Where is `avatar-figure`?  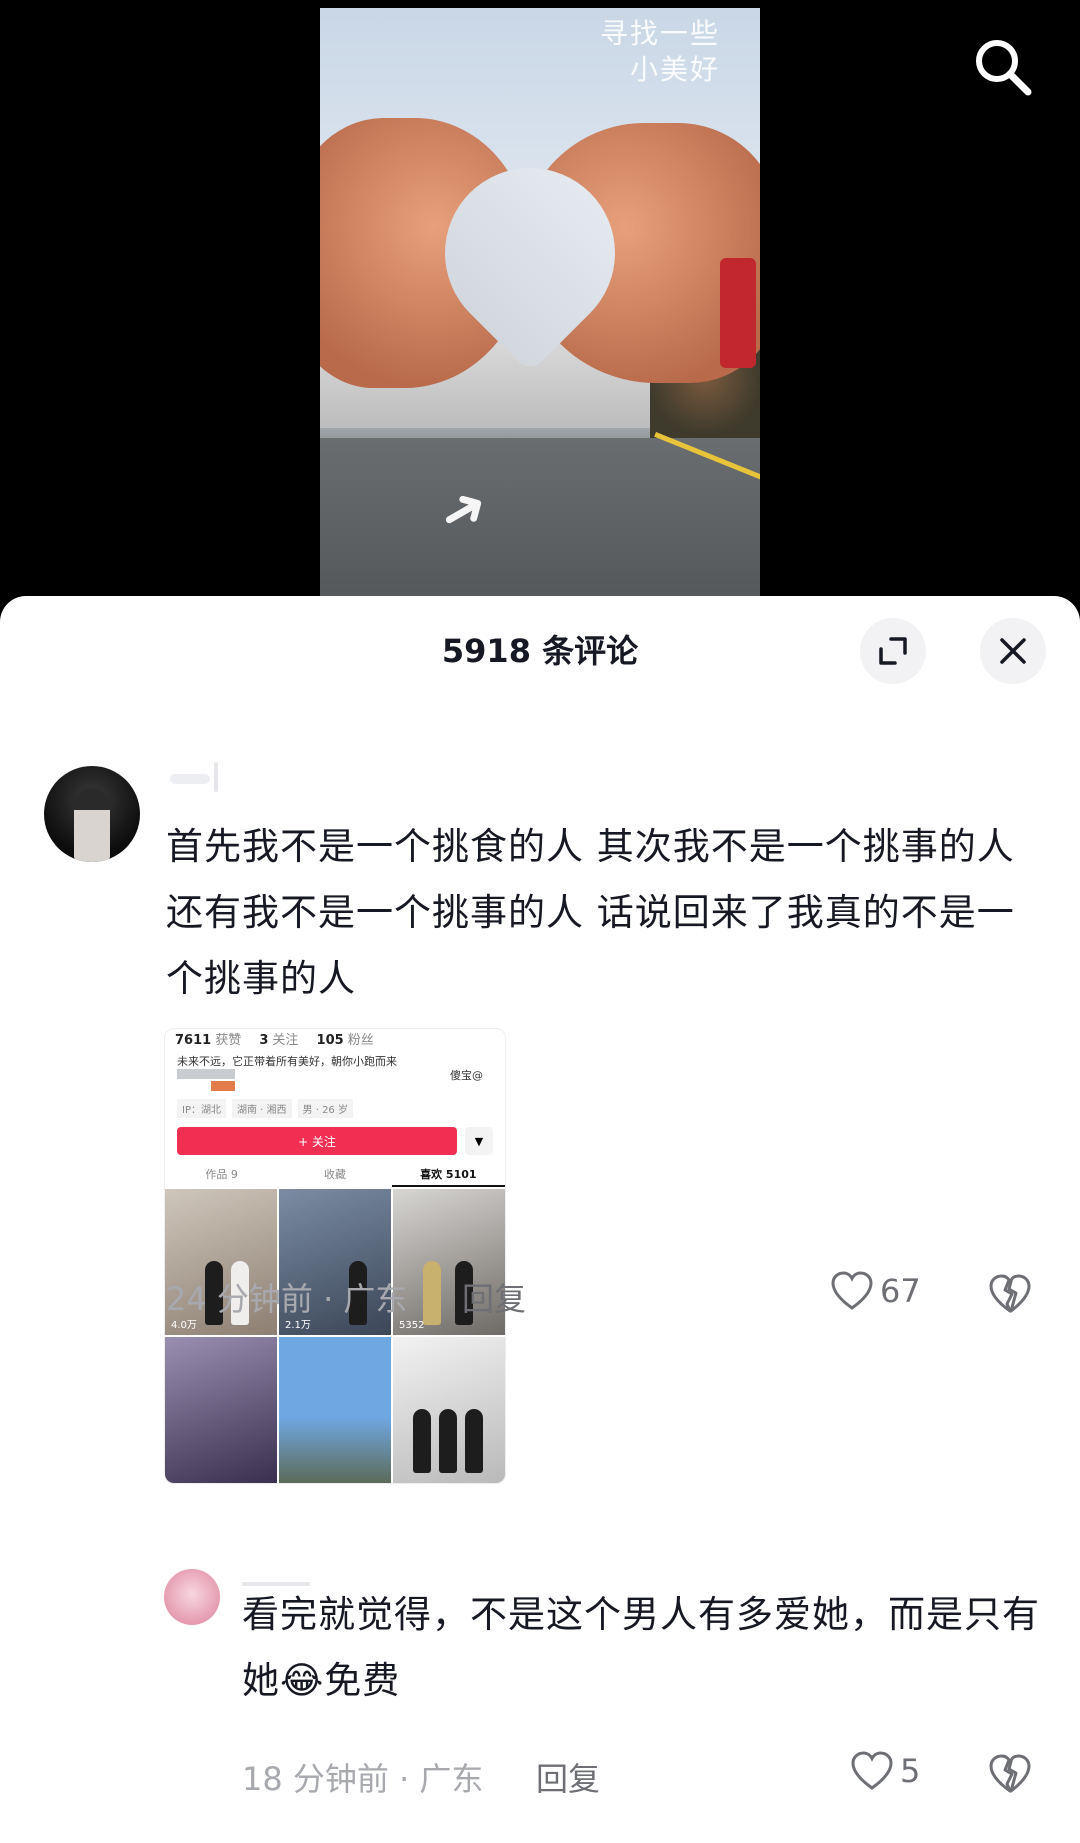 avatar-figure is located at coordinates (92, 825).